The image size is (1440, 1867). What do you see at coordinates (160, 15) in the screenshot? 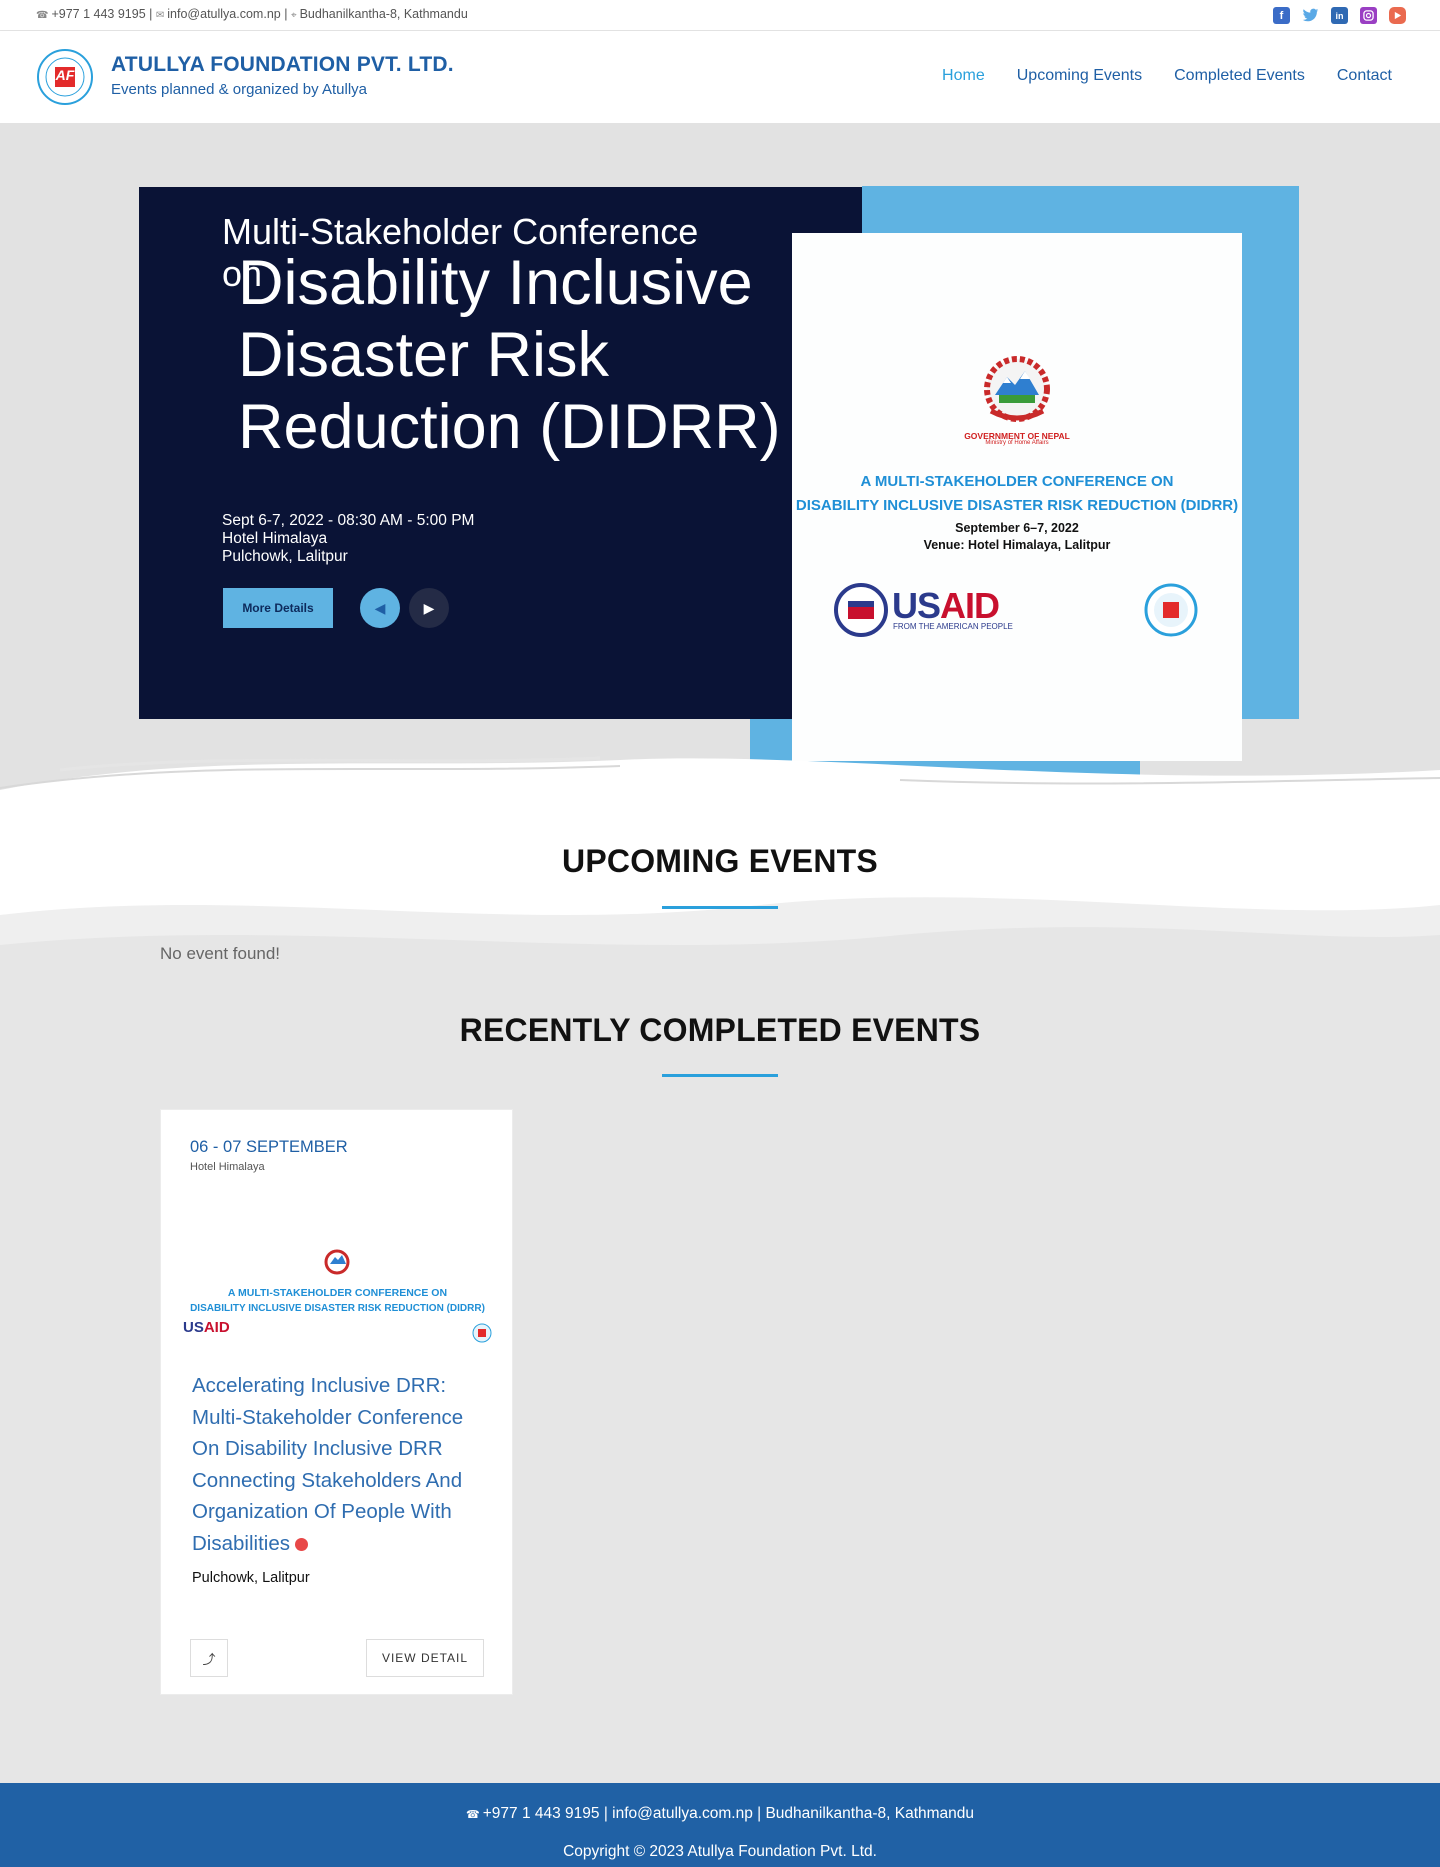
I see `email-icon: ✉` at bounding box center [160, 15].